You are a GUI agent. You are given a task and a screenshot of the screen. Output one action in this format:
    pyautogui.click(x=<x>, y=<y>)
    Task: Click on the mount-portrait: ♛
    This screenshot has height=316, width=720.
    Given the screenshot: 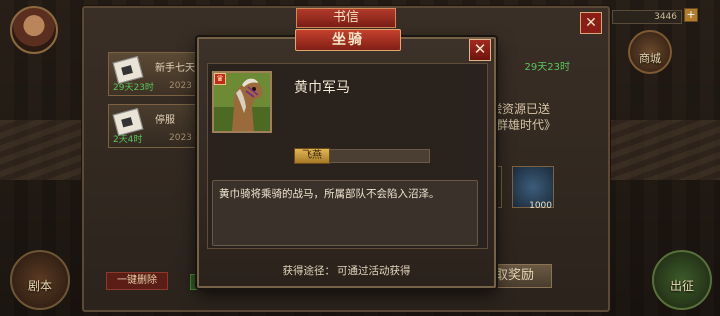 What is the action you would take?
    pyautogui.click(x=242, y=102)
    